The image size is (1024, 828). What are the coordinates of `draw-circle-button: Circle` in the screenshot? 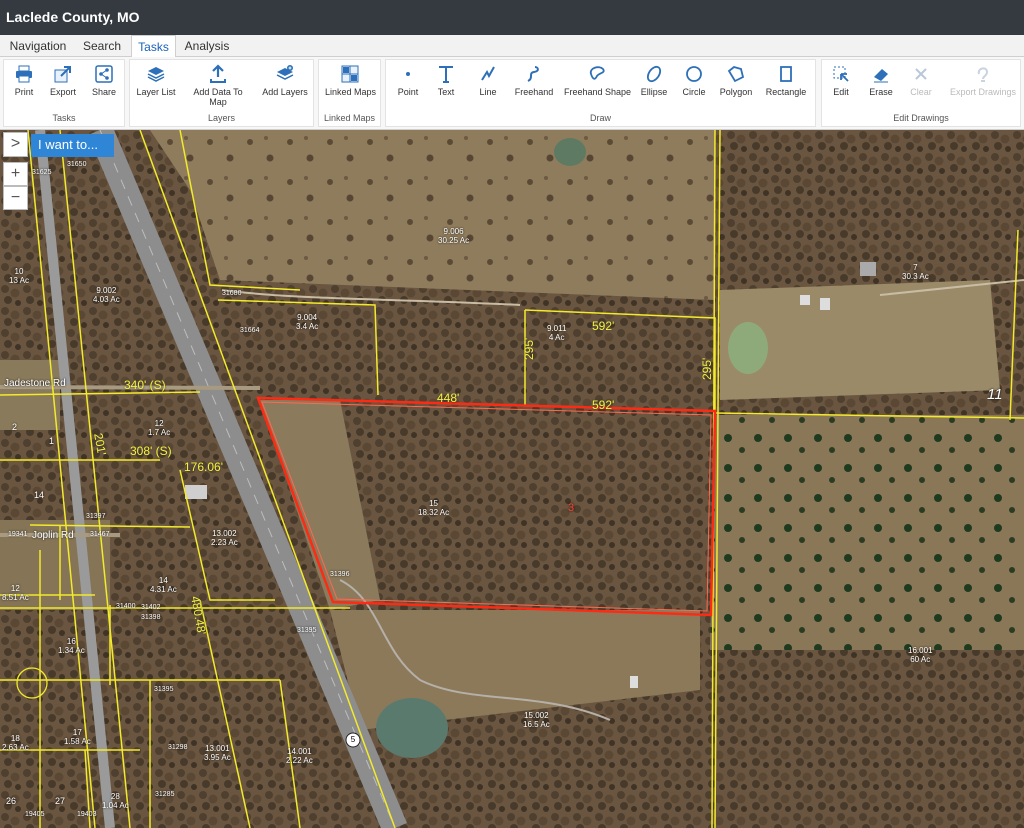 It's located at (694, 80).